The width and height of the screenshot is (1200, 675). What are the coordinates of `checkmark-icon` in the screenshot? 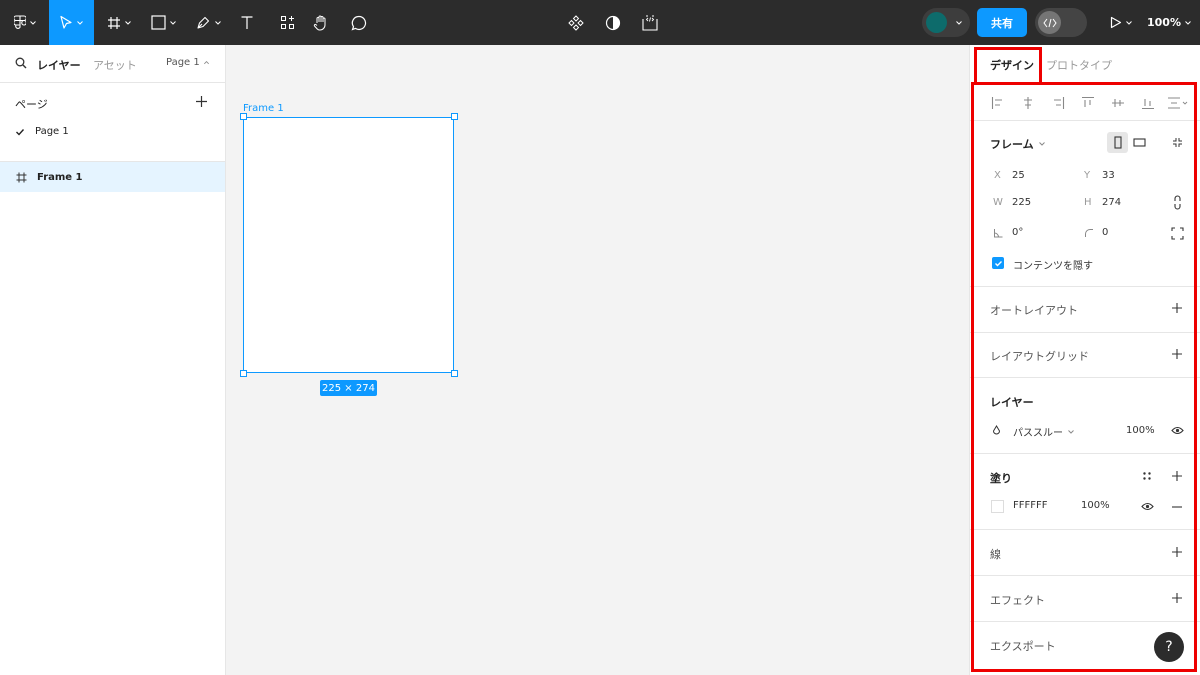 It's located at (20, 132).